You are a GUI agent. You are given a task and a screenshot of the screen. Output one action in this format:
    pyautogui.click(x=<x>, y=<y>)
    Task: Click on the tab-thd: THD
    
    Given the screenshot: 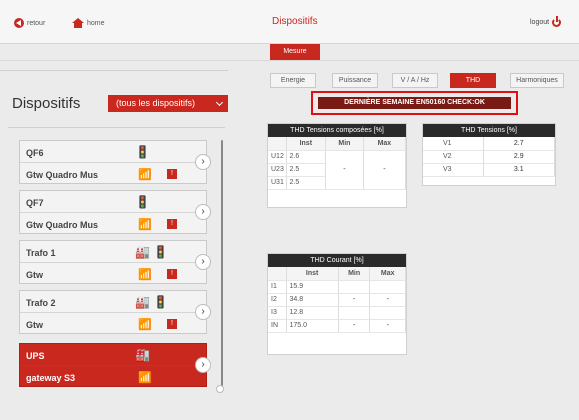 What is the action you would take?
    pyautogui.click(x=473, y=80)
    